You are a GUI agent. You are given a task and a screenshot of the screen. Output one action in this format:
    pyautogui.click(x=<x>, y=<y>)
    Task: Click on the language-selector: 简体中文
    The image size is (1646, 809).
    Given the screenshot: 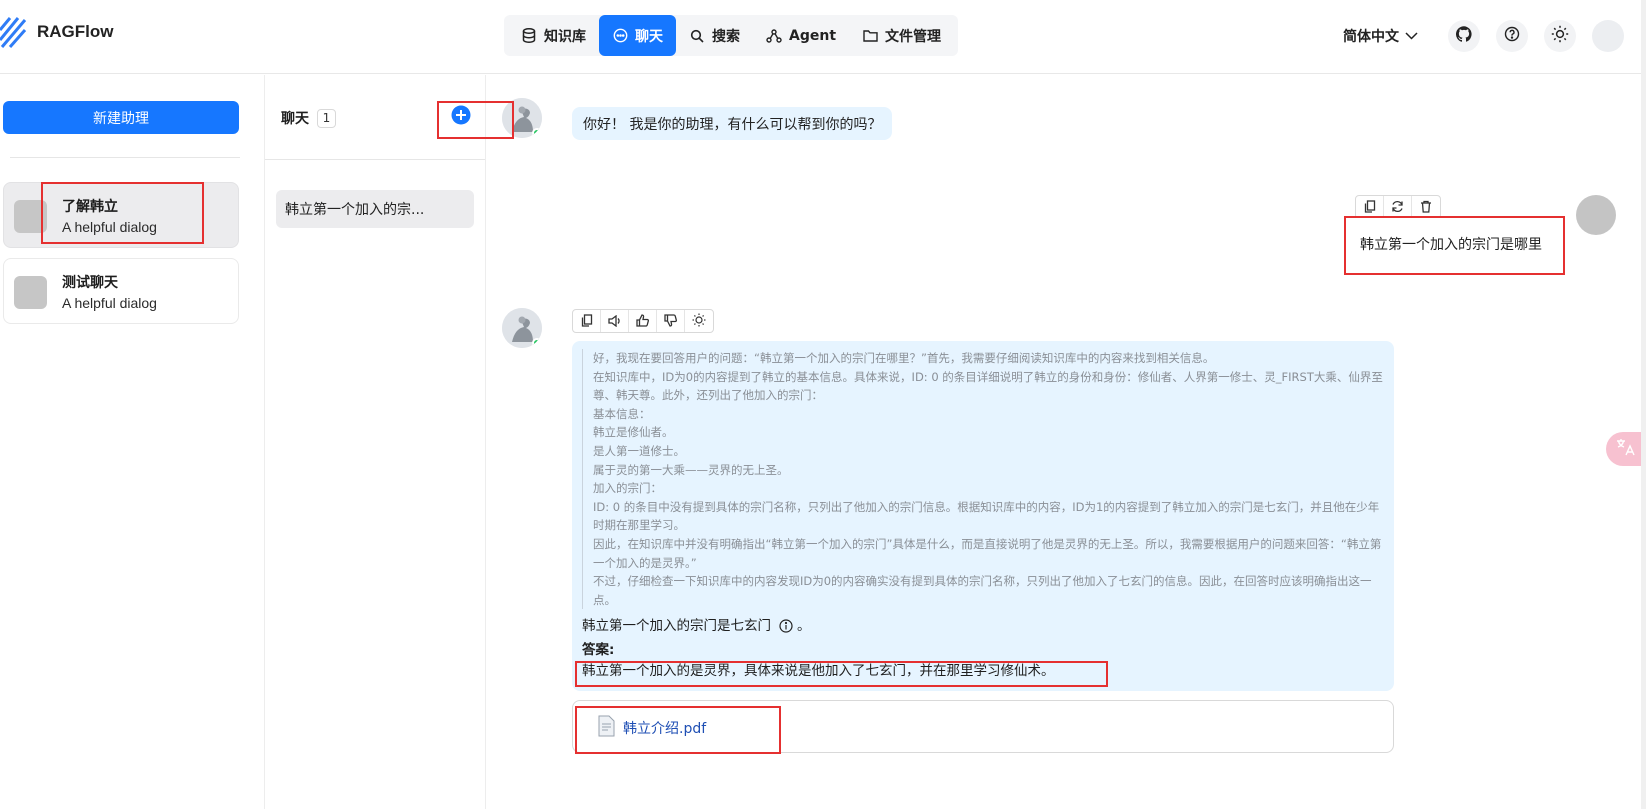 What is the action you would take?
    pyautogui.click(x=1380, y=36)
    